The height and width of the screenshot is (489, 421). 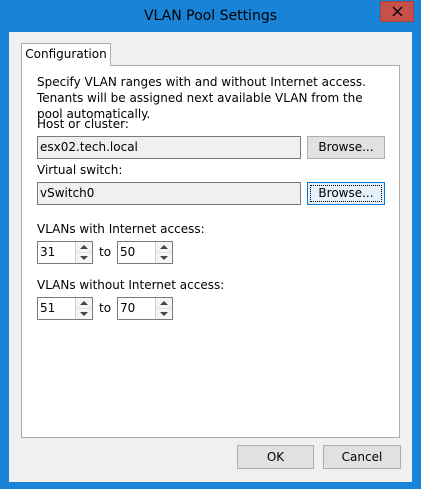 What do you see at coordinates (80, 170) in the screenshot?
I see `vswitch-label: Virtual switch:` at bounding box center [80, 170].